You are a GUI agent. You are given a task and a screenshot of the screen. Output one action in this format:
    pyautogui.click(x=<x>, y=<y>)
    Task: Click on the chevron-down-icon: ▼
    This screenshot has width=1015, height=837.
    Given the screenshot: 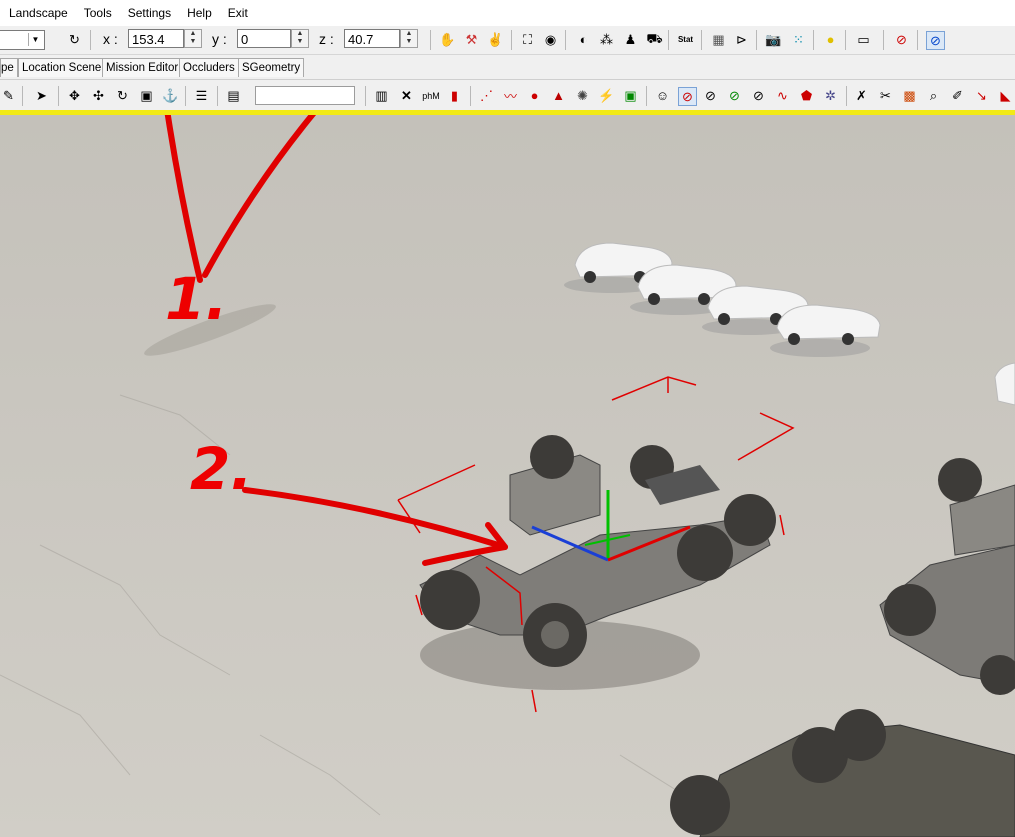 What is the action you would take?
    pyautogui.click(x=35, y=39)
    